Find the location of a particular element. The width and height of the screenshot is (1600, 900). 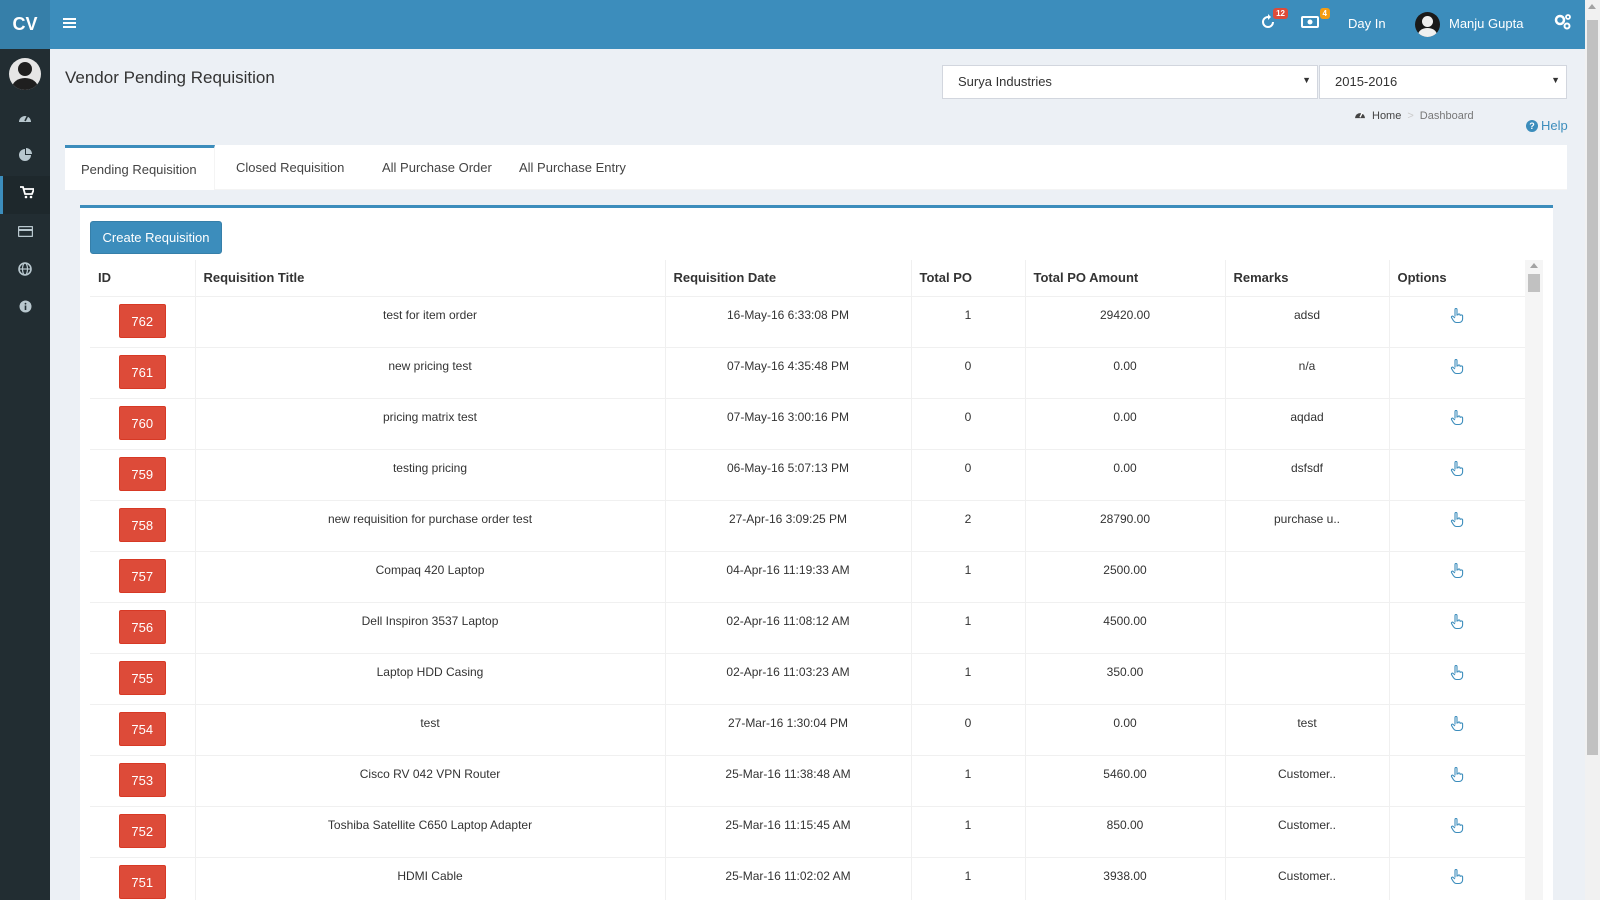

requisition-id-badge: 753 is located at coordinates (142, 779).